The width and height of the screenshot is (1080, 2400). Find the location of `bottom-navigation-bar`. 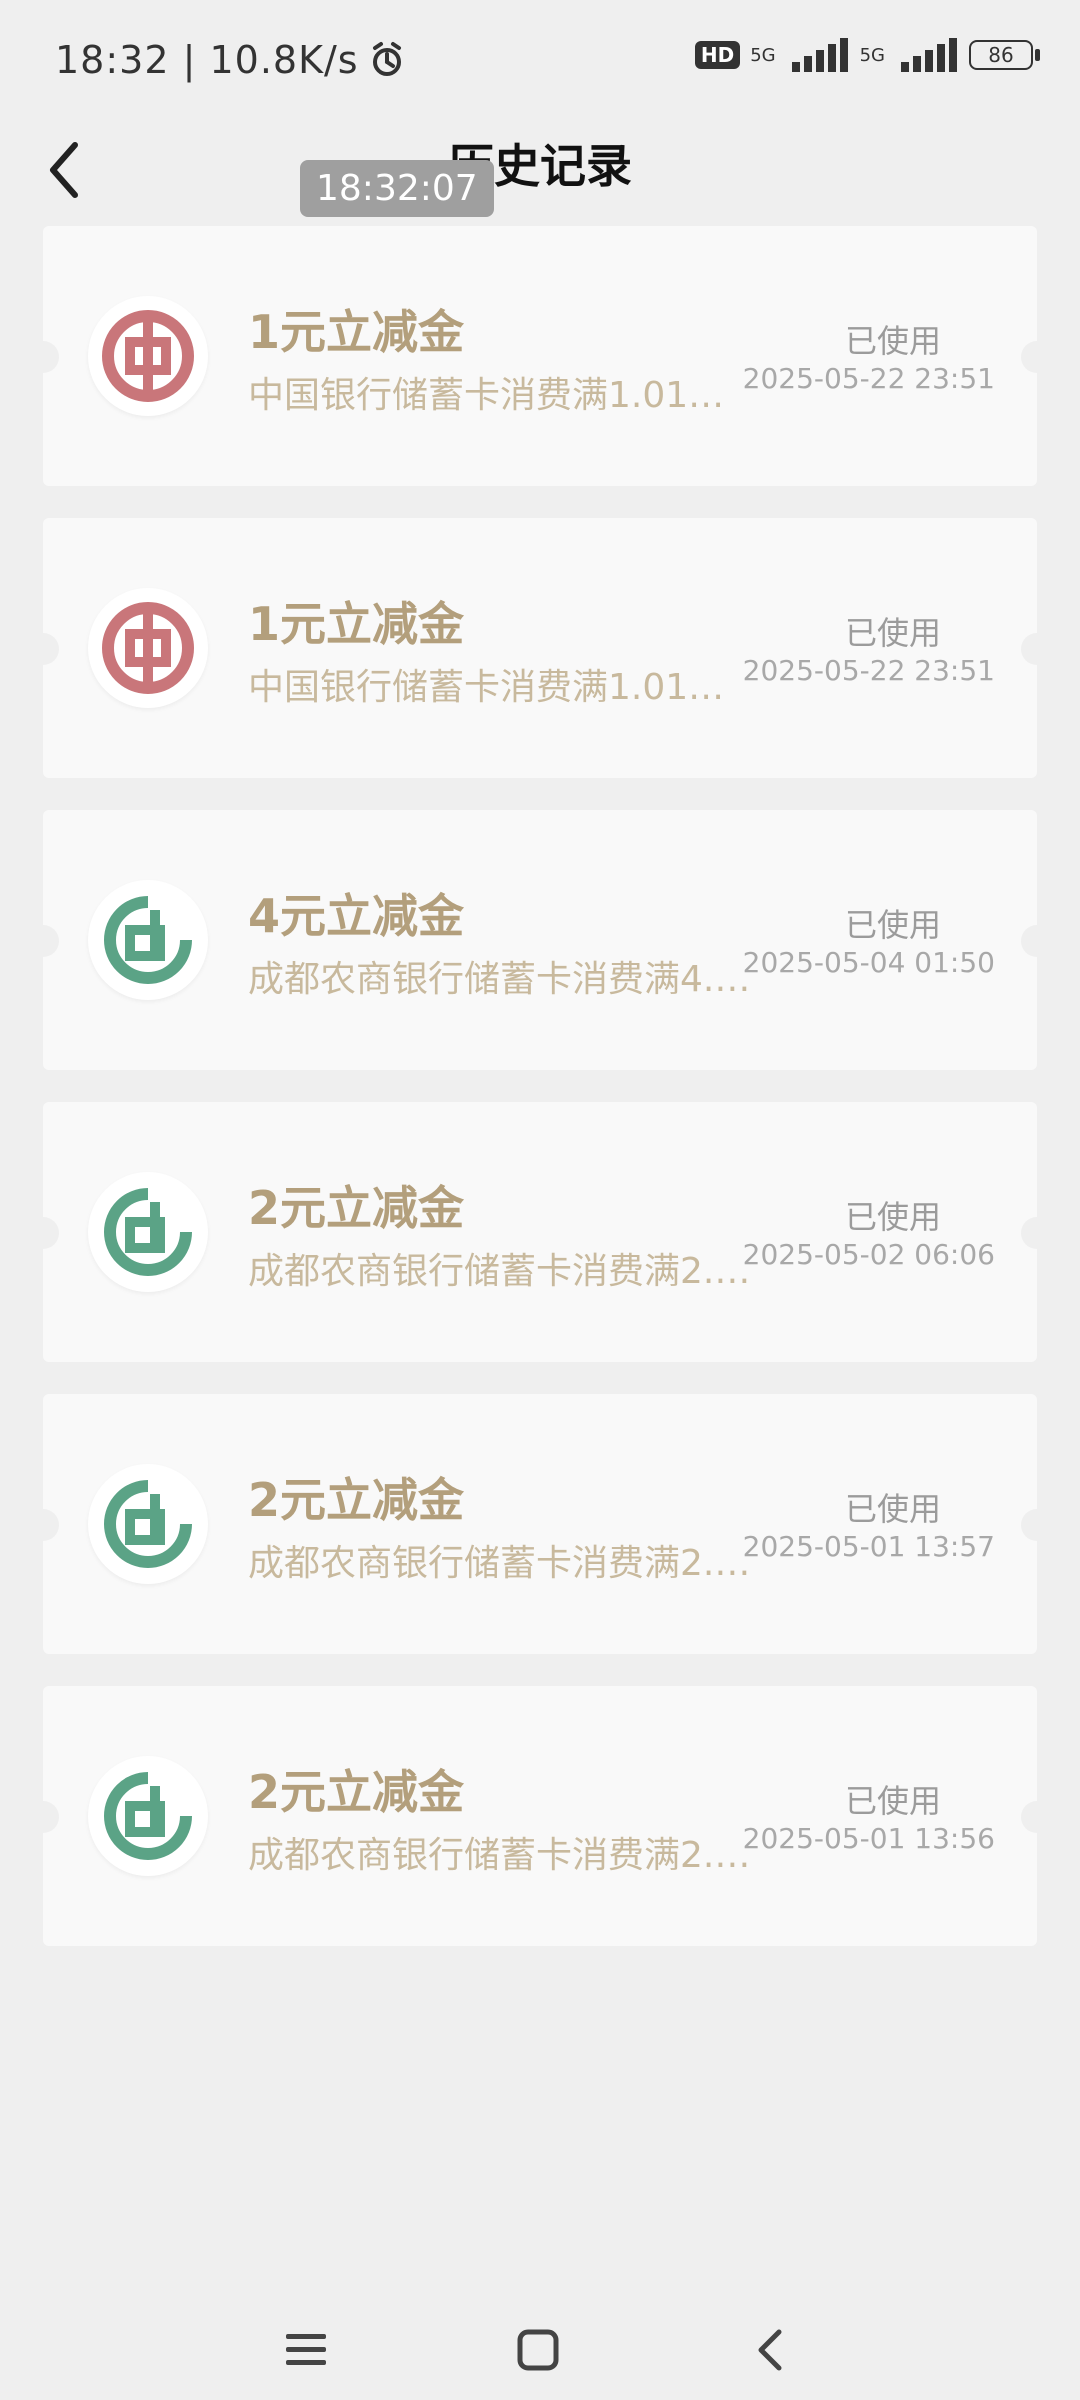

bottom-navigation-bar is located at coordinates (540, 2350).